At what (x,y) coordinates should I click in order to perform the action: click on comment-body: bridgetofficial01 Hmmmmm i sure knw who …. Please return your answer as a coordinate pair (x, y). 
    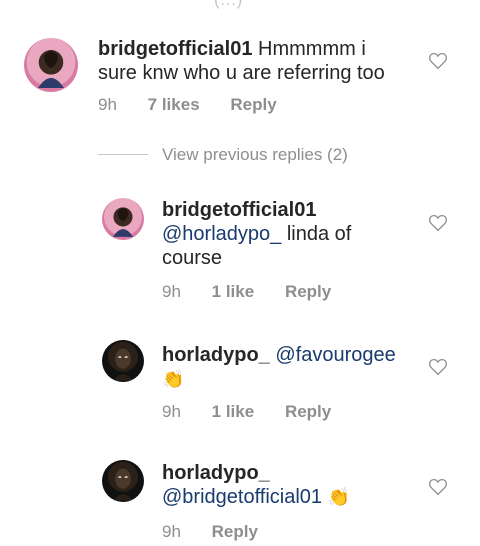
    Looking at the image, I should click on (258, 61).